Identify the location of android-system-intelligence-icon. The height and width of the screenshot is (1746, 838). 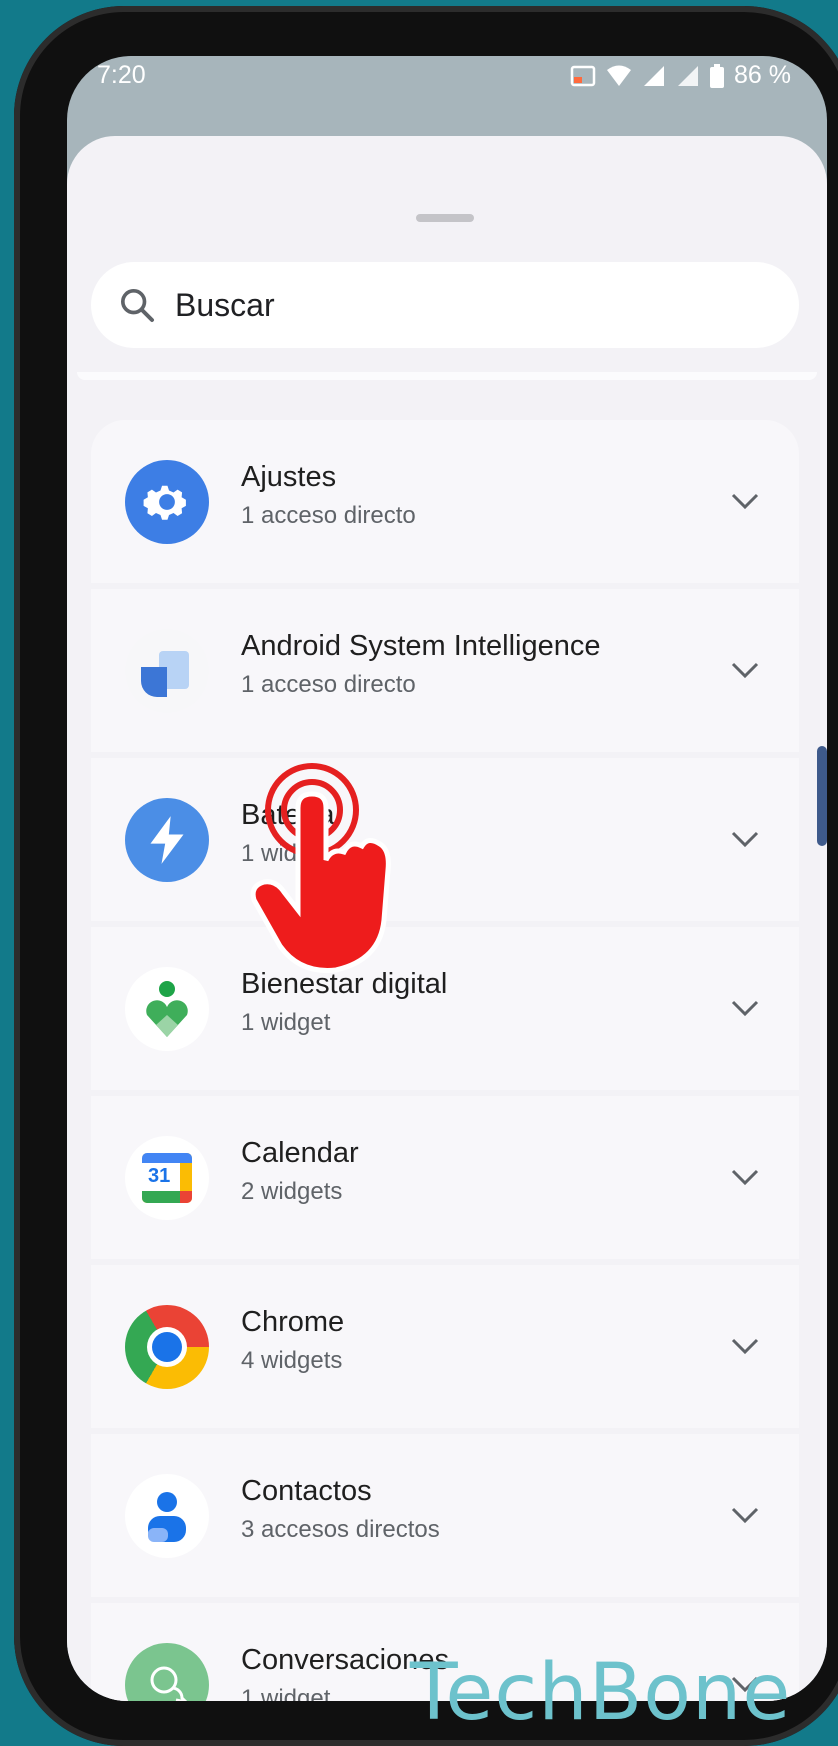
(167, 670).